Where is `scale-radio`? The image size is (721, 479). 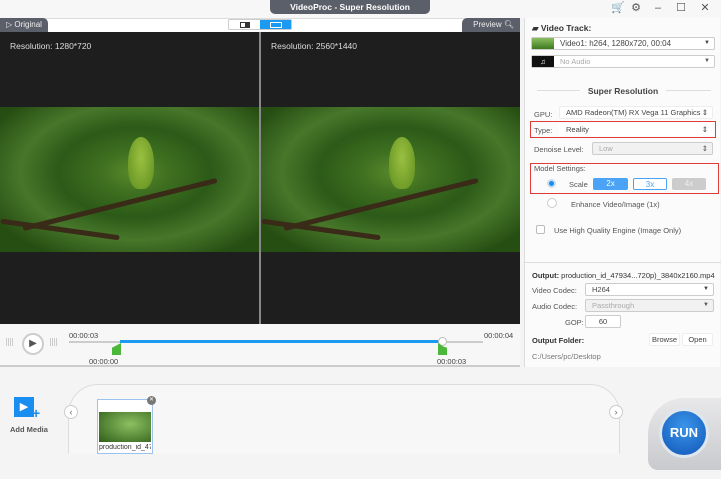
scale-radio is located at coordinates (551, 183).